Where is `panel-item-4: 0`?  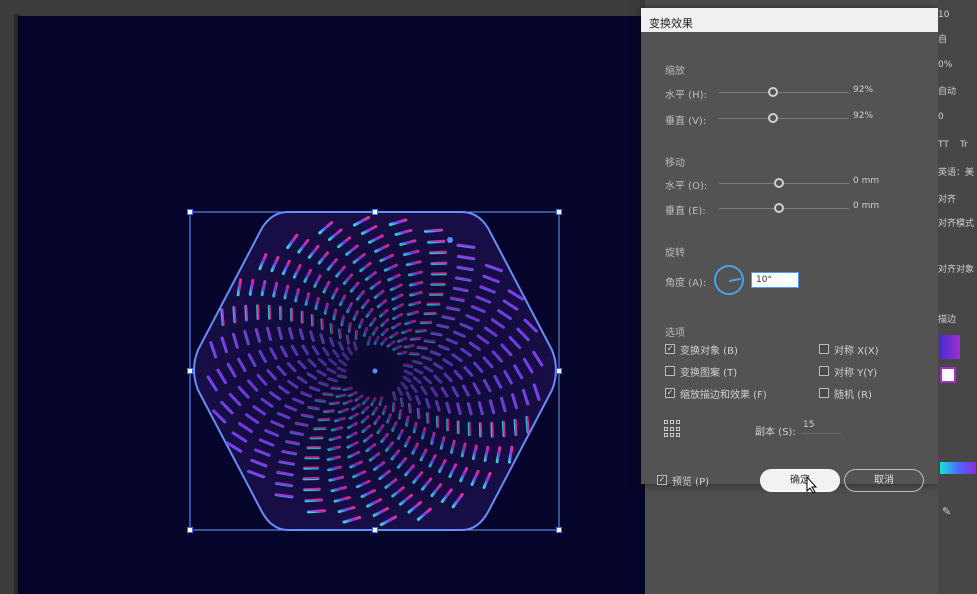 panel-item-4: 0 is located at coordinates (941, 117).